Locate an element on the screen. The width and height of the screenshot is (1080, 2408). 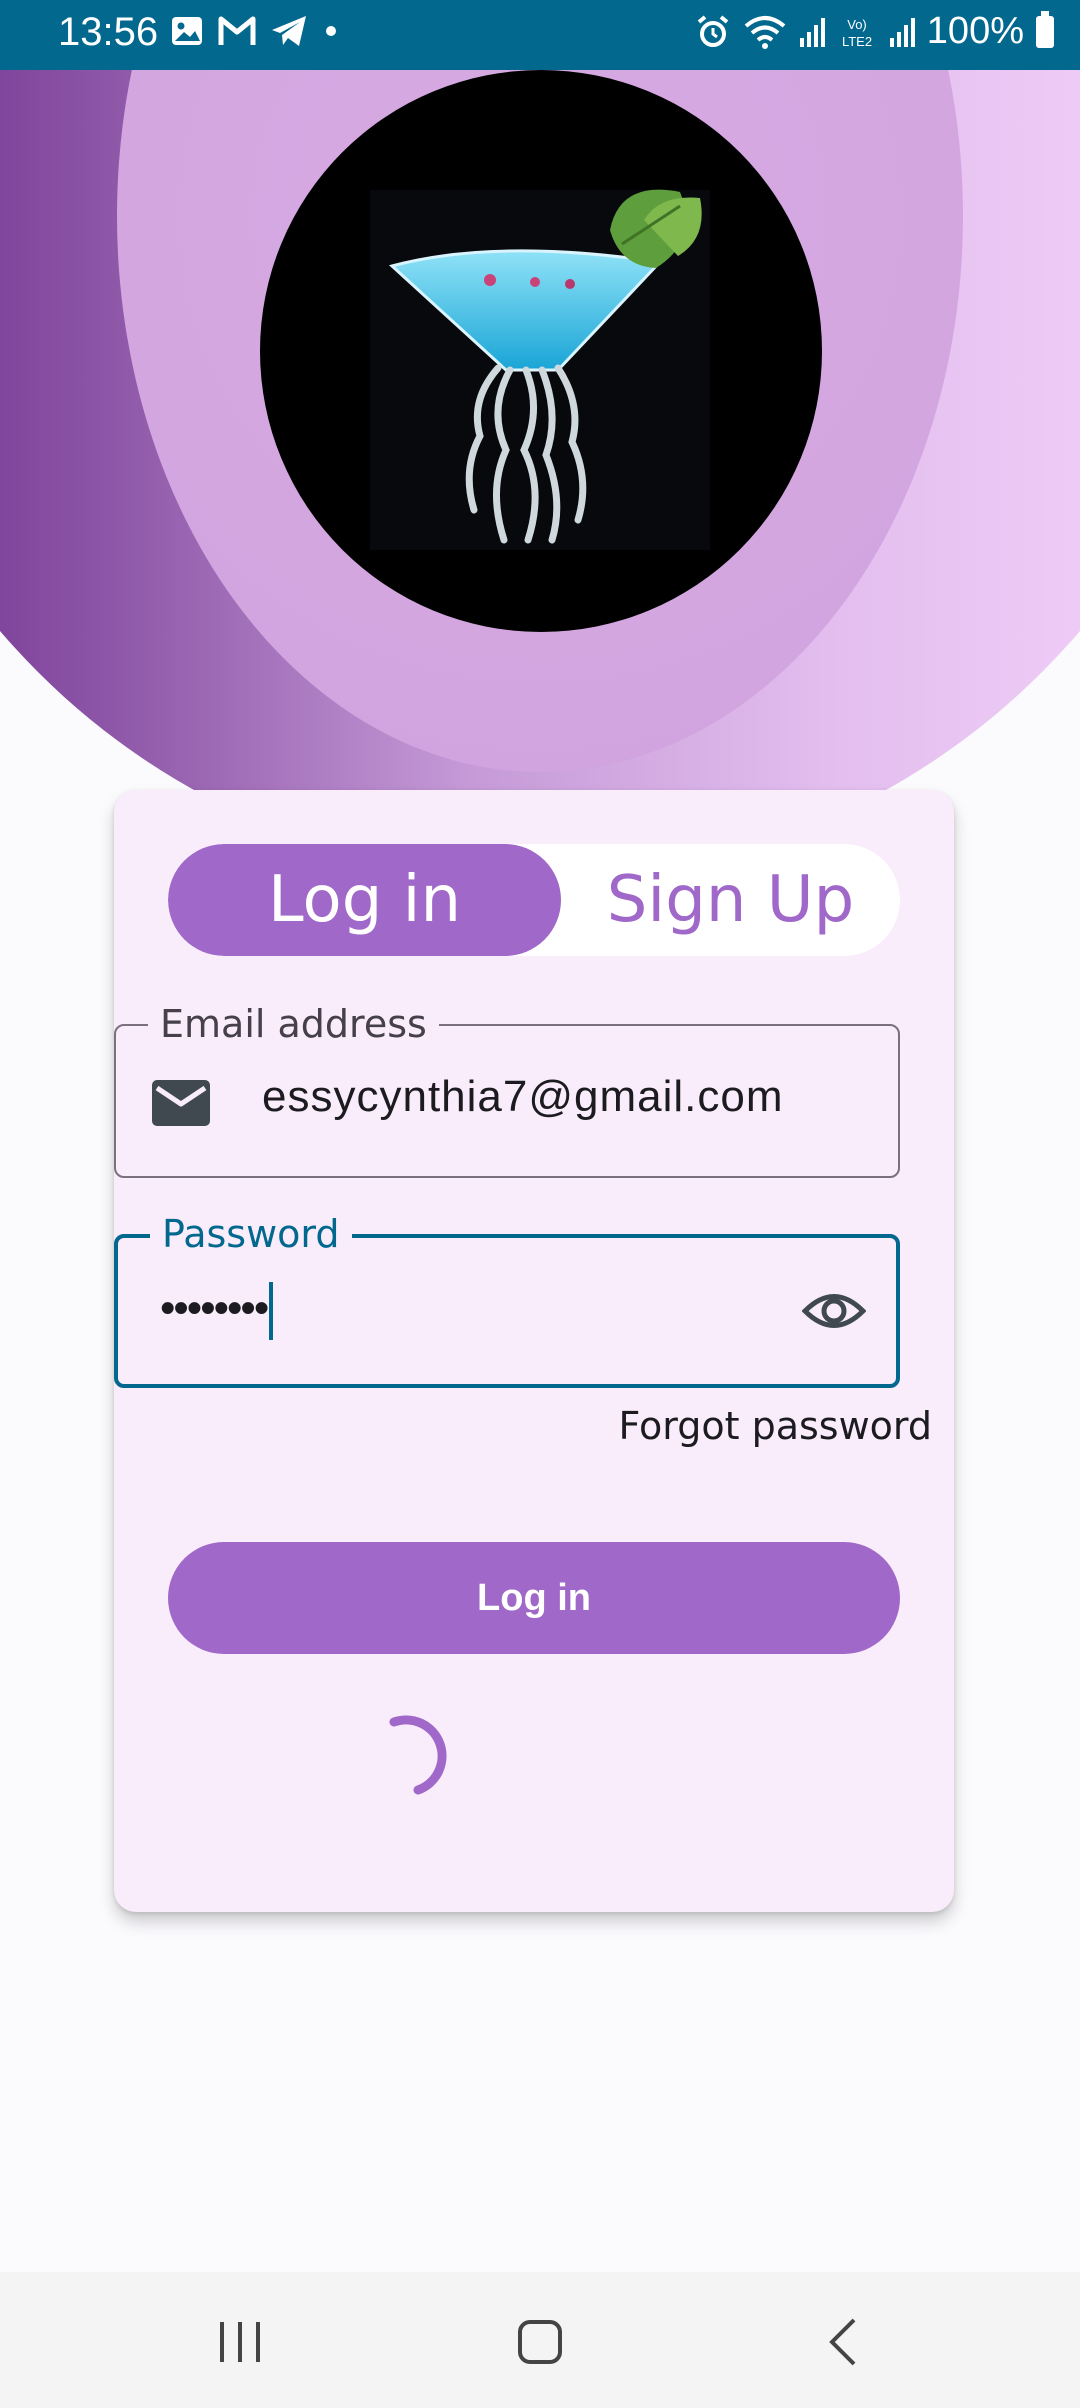
loading-spinner is located at coordinates (418, 1755).